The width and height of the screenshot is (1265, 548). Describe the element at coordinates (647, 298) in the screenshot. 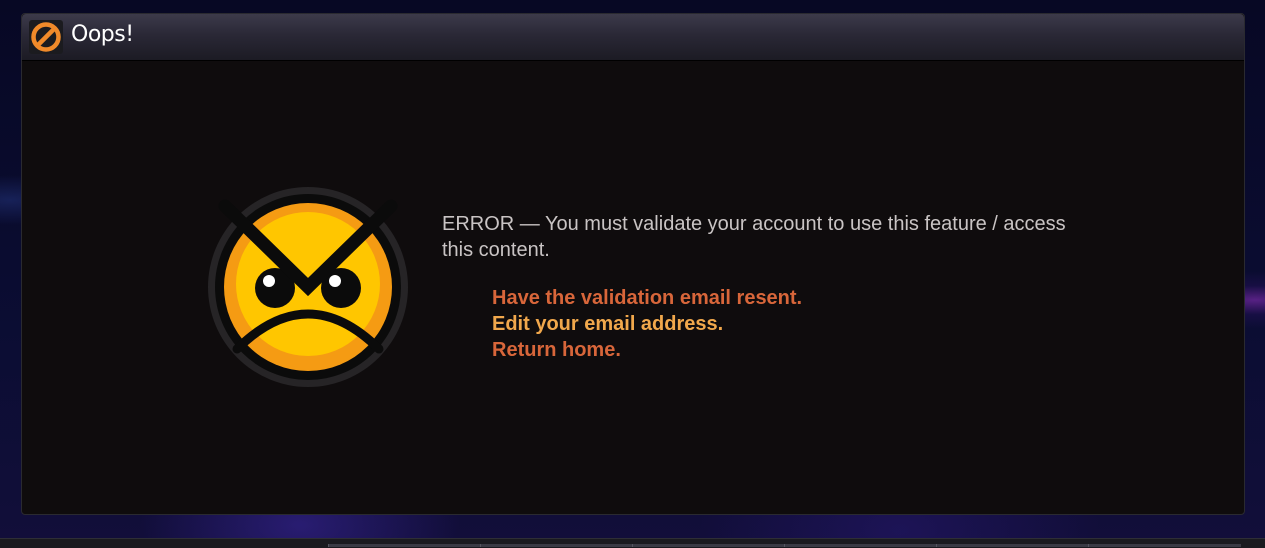

I see `resend-validation-link: Have the validation email resent.` at that location.